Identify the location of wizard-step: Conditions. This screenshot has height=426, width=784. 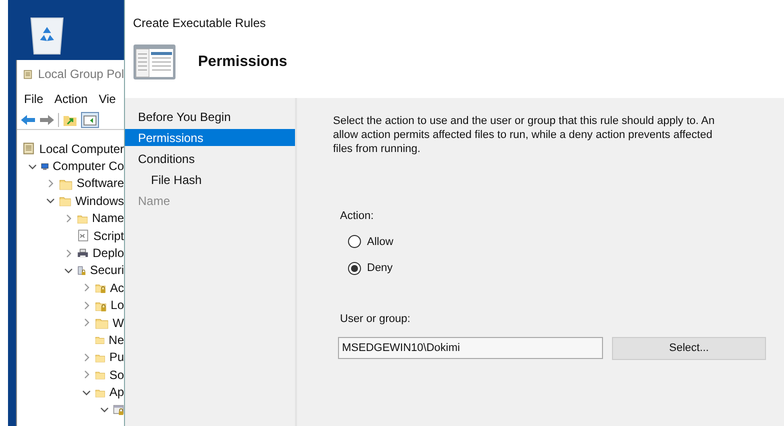
(210, 158).